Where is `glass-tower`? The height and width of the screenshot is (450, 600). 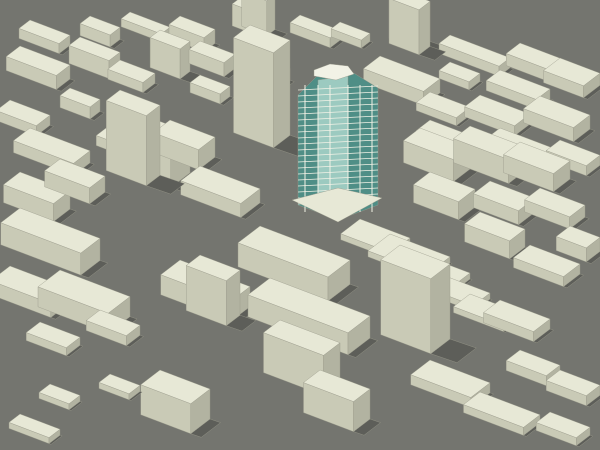 glass-tower is located at coordinates (337, 143).